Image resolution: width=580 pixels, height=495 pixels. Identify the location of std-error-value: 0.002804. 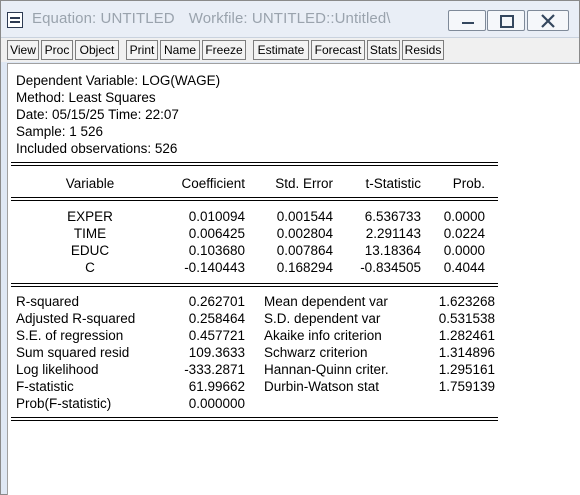
(304, 233).